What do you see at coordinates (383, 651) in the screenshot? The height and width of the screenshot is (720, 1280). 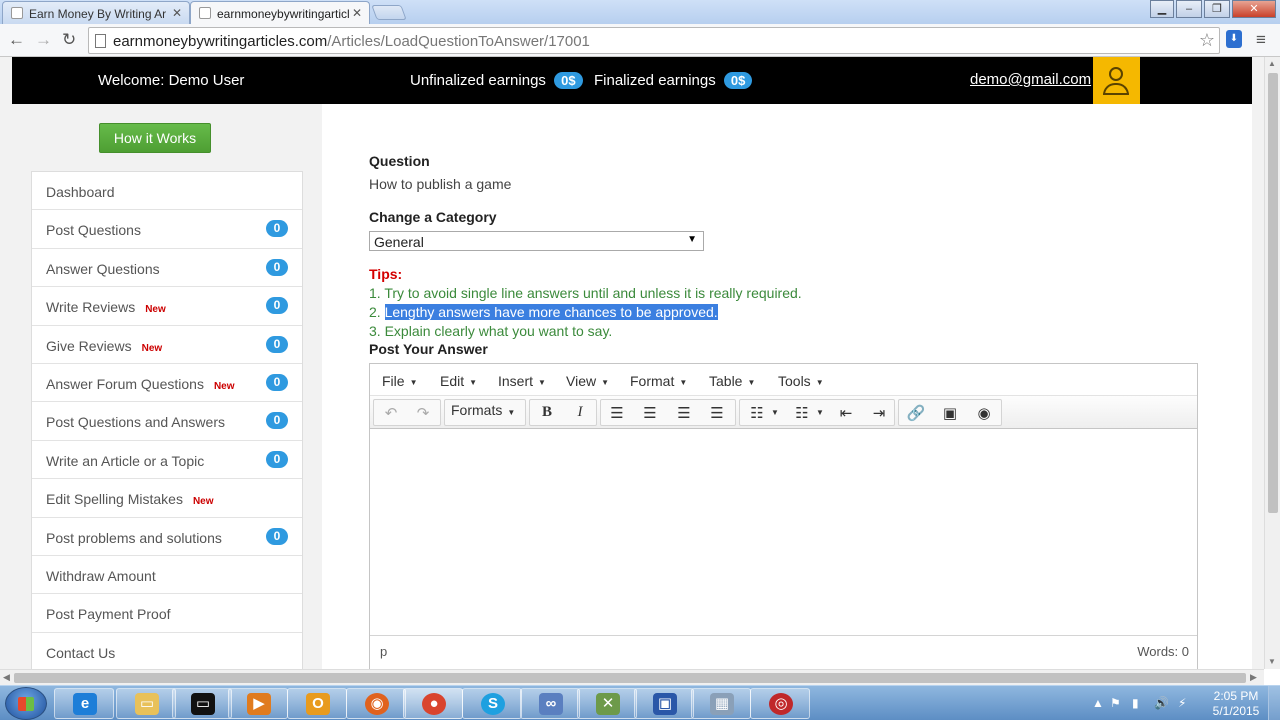 I see `element-path: p` at bounding box center [383, 651].